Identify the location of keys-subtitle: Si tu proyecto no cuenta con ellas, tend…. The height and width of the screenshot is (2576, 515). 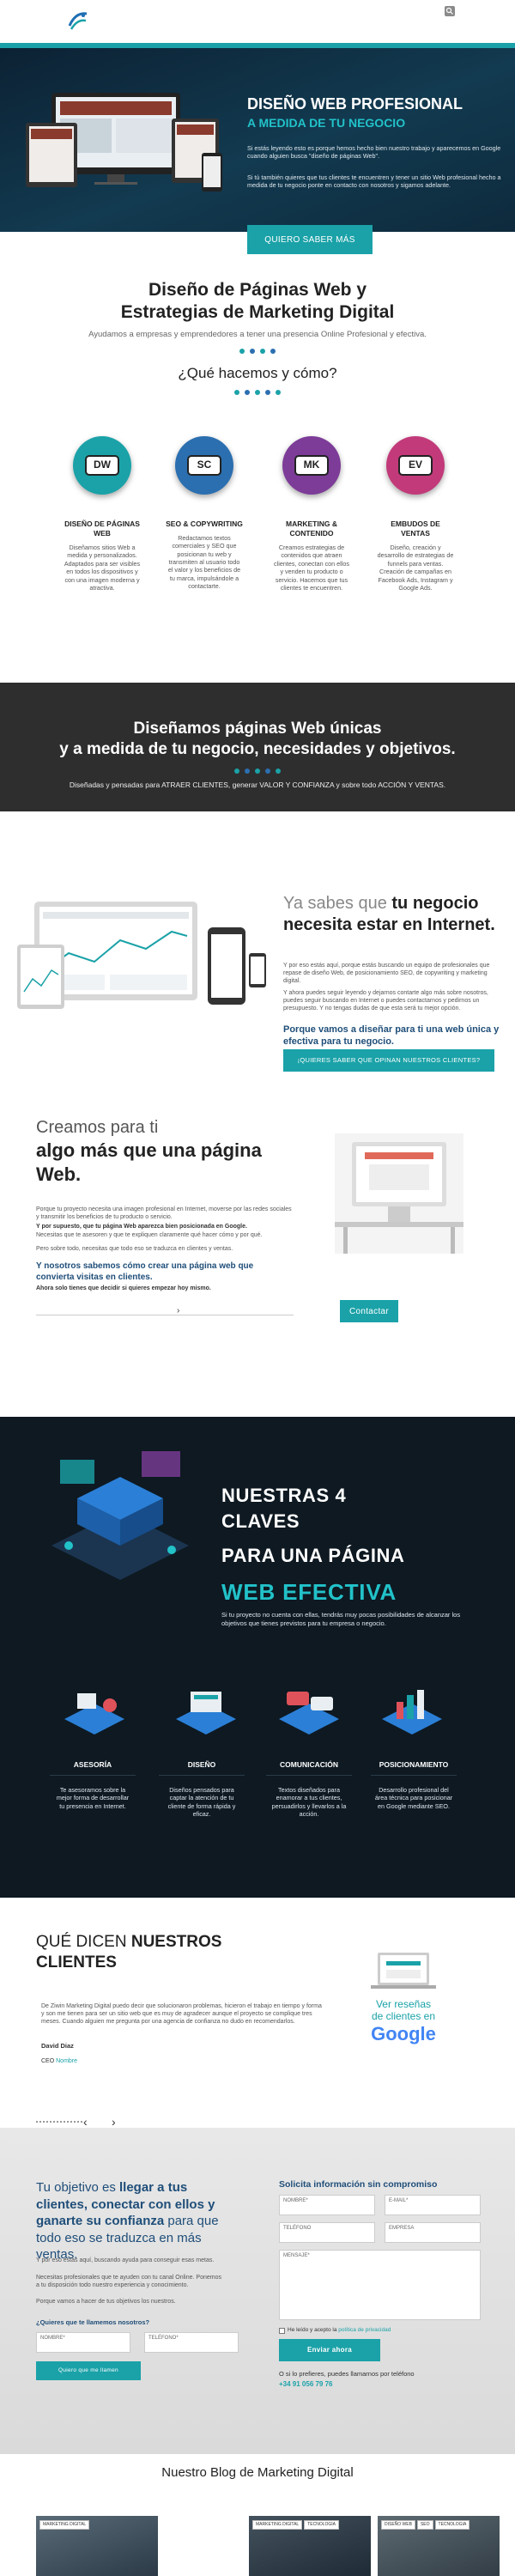
(341, 1619).